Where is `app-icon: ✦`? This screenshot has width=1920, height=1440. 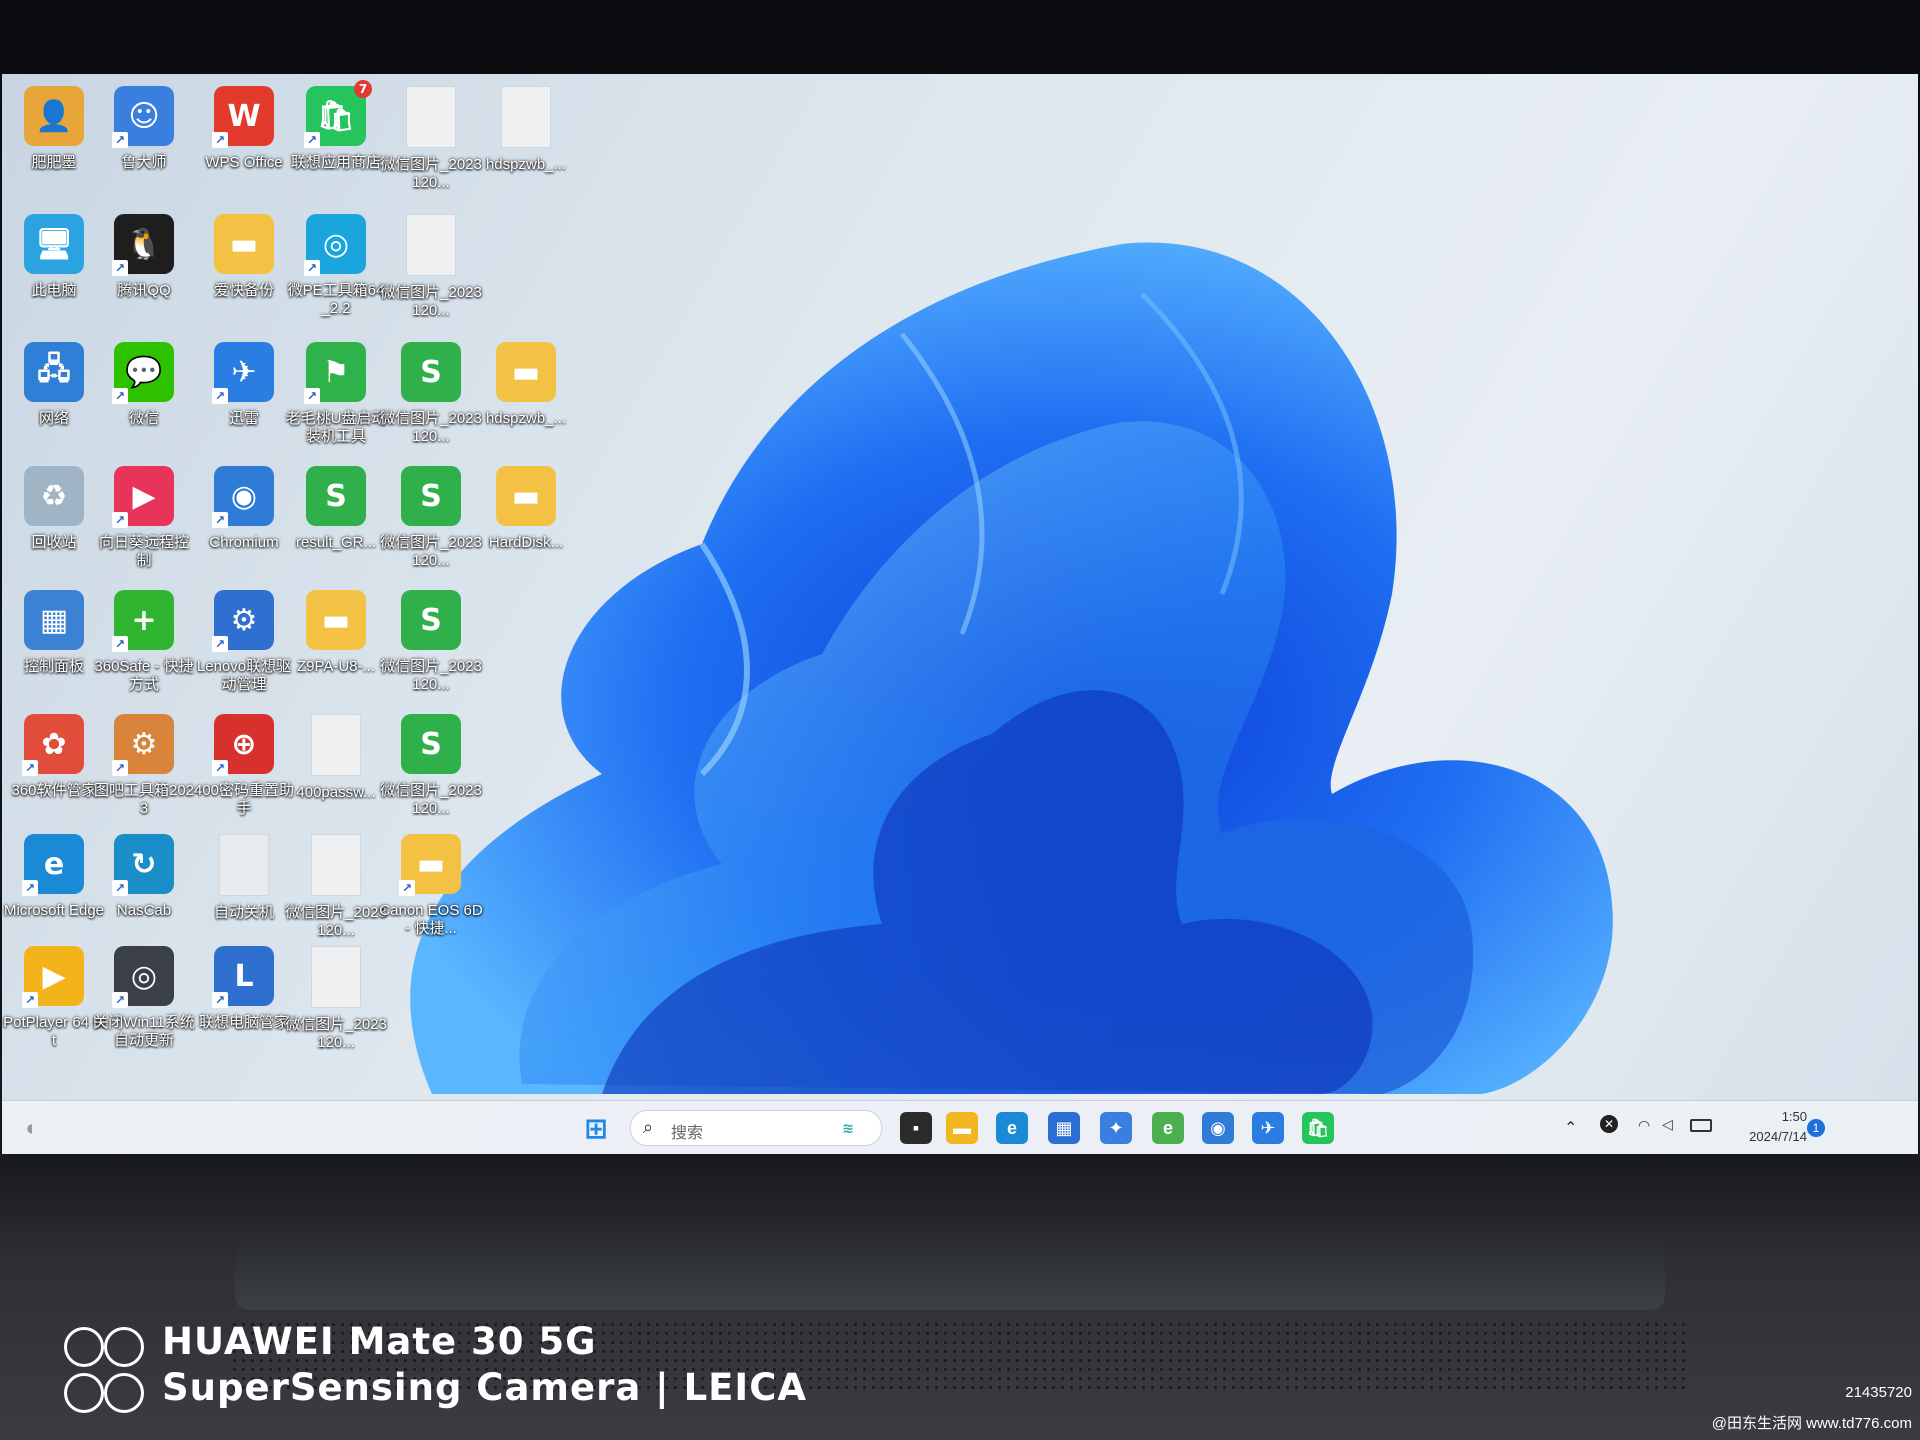
app-icon: ✦ is located at coordinates (1116, 1128).